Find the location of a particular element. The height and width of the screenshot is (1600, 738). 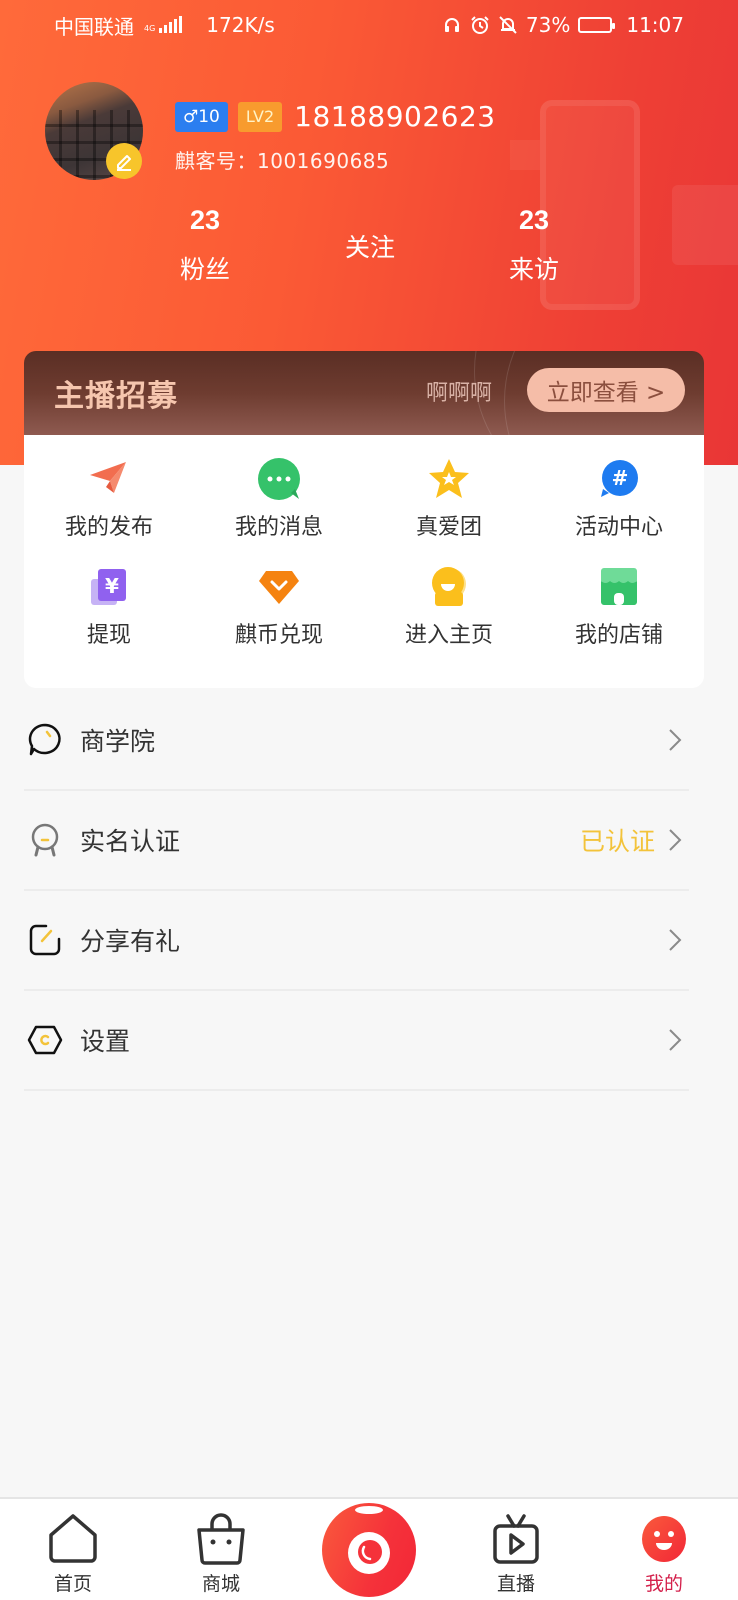

tab-me: 我的 is located at coordinates (664, 1553).